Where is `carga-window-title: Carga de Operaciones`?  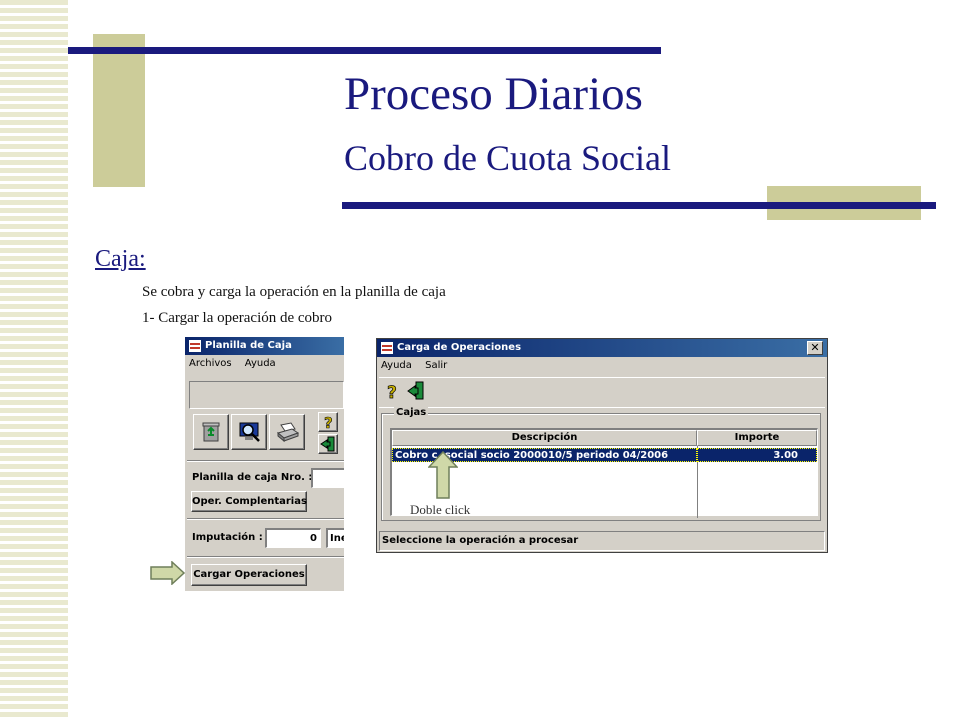
carga-window-title: Carga de Operaciones is located at coordinates (459, 347).